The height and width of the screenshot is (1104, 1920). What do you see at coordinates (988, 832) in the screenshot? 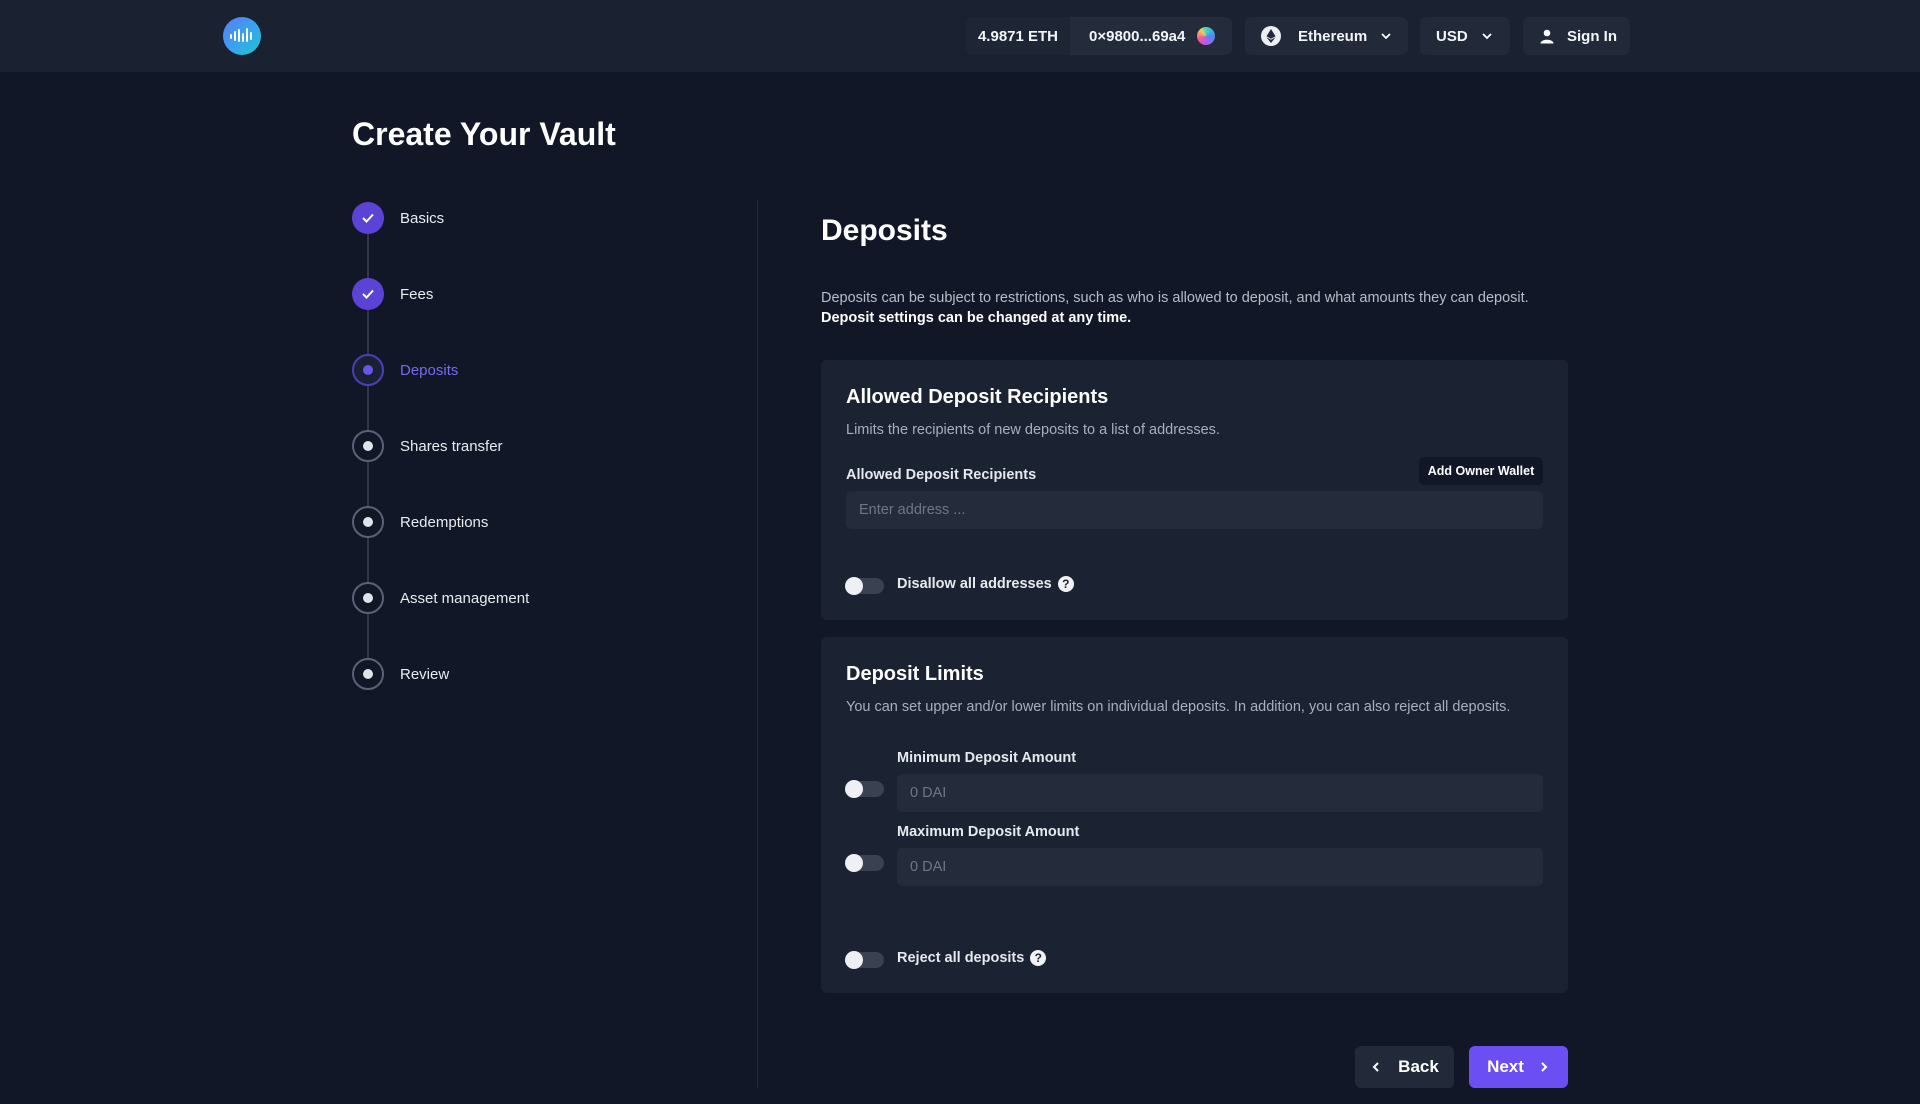
I see `max-deposit-label: Maximum Deposit Amount` at bounding box center [988, 832].